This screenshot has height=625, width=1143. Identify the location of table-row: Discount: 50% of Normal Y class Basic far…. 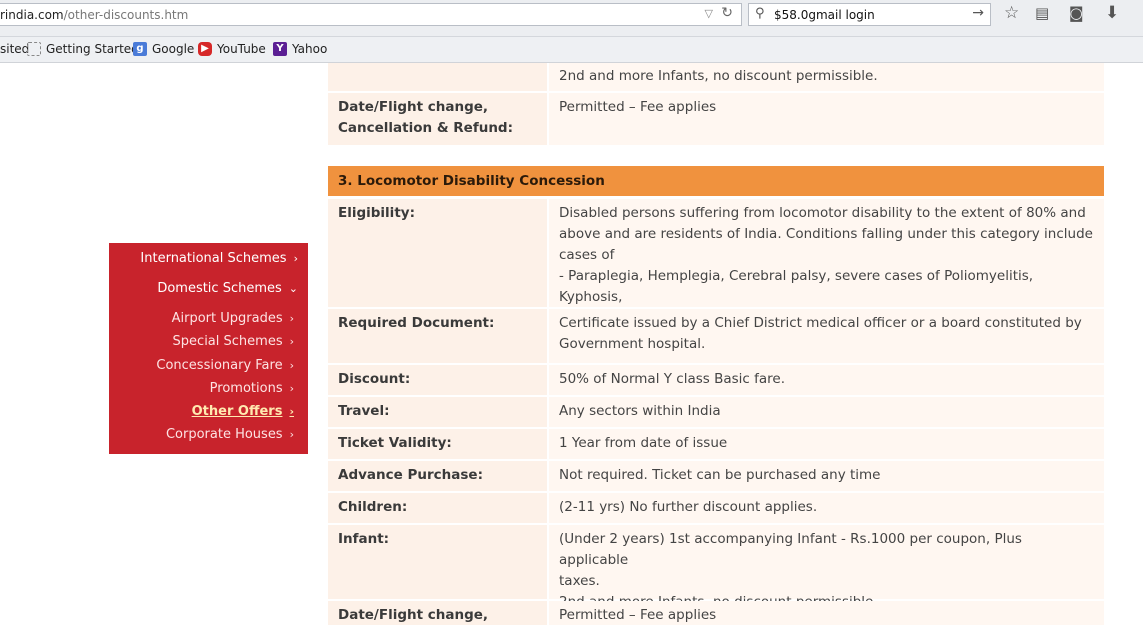
(716, 380).